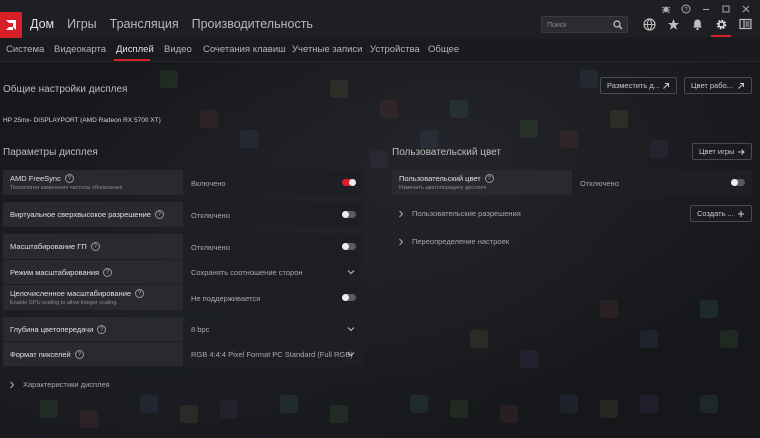 The width and height of the screenshot is (760, 438). Describe the element at coordinates (40, 354) in the screenshot. I see `pixel-format-label: Формат пикселей` at that location.